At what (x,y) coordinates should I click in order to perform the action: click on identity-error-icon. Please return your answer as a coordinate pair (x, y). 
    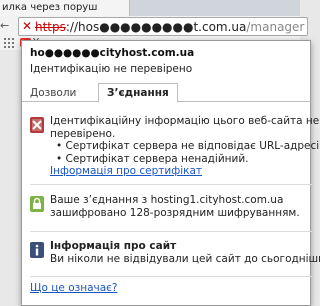
    Looking at the image, I should click on (37, 125).